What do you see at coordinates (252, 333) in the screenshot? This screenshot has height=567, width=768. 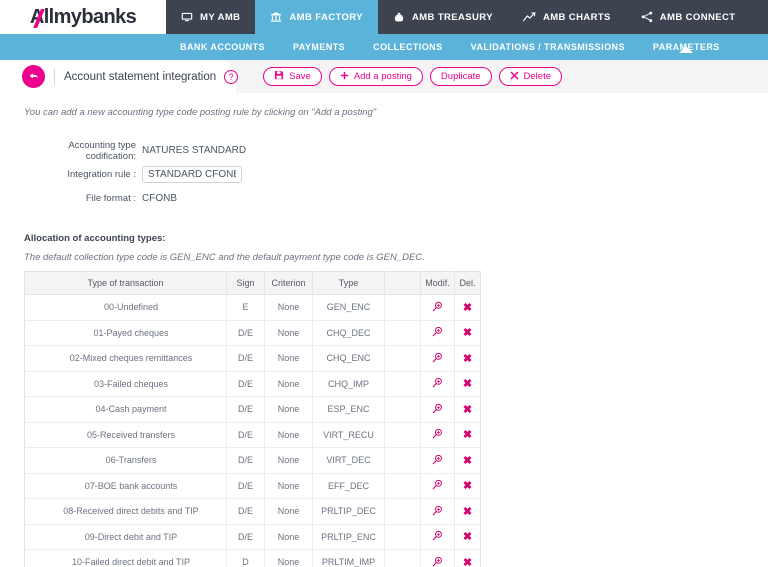 I see `table-row: 01-Payed cheques D/E None CHQ_DEC ✖` at bounding box center [252, 333].